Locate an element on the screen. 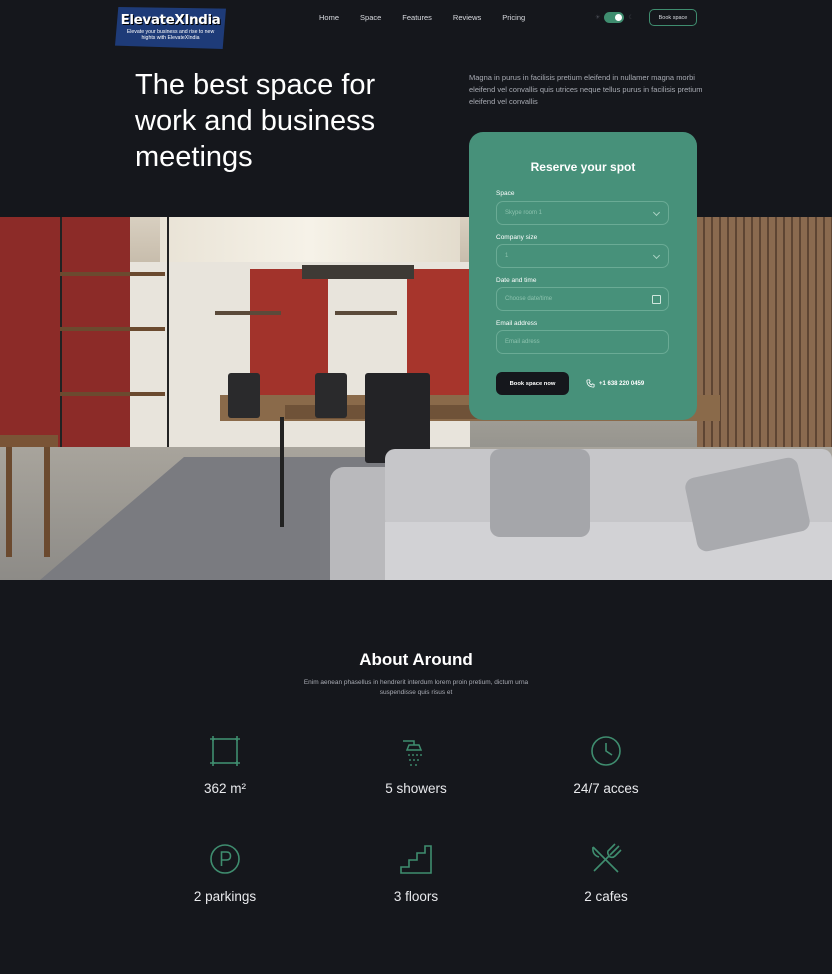  brand-name: ElevateXIndia is located at coordinates (170, 20).